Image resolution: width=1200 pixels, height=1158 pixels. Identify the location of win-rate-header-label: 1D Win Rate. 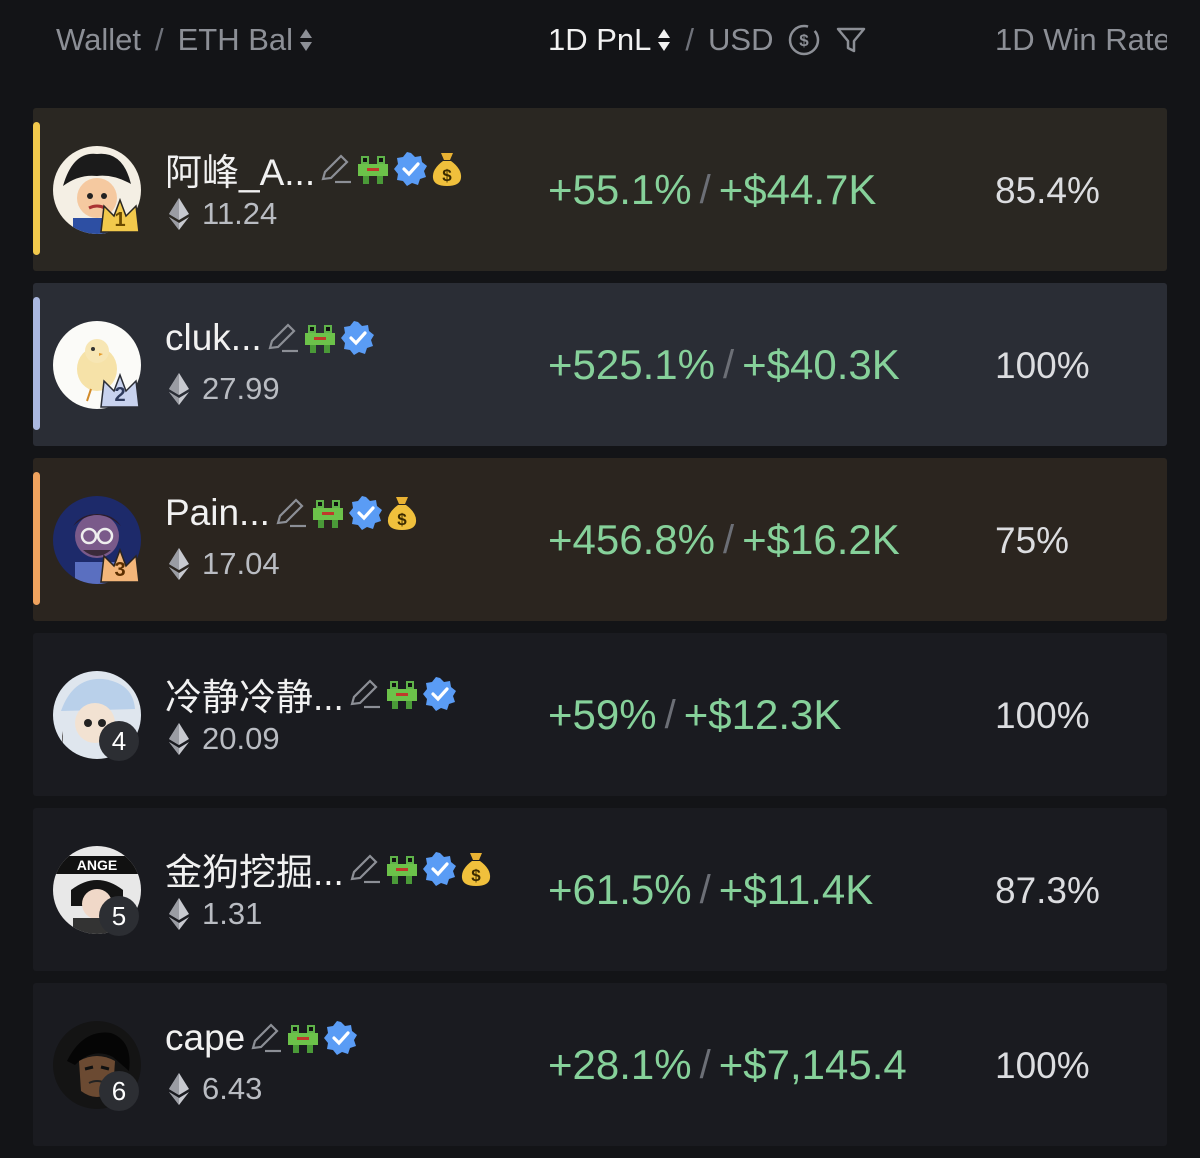
(1081, 40).